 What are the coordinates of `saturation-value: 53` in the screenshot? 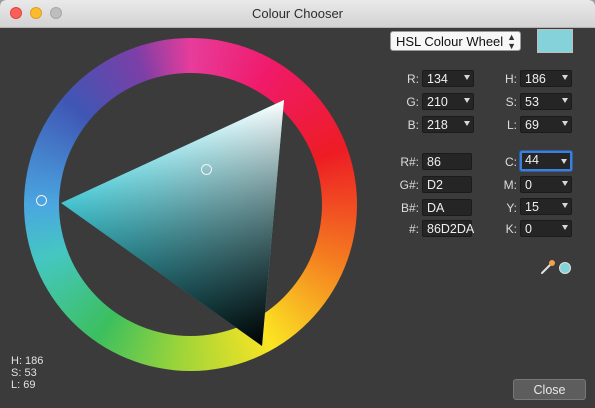 It's located at (532, 102).